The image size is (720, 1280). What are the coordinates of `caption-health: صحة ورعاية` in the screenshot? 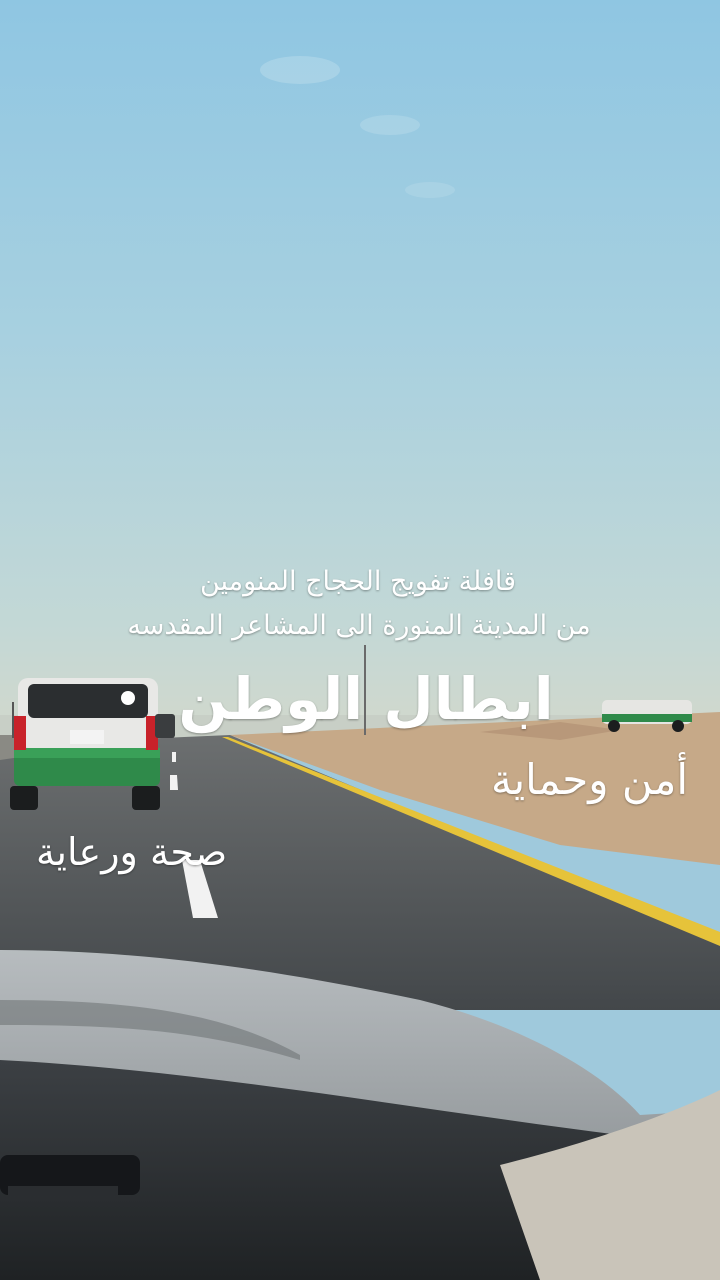 It's located at (132, 852).